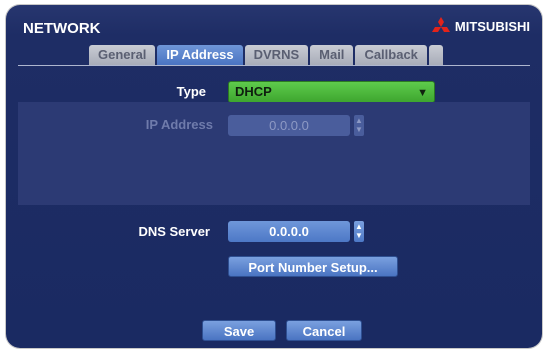 This screenshot has height=353, width=548. What do you see at coordinates (276, 55) in the screenshot?
I see `tab-dvrns: DVRNS` at bounding box center [276, 55].